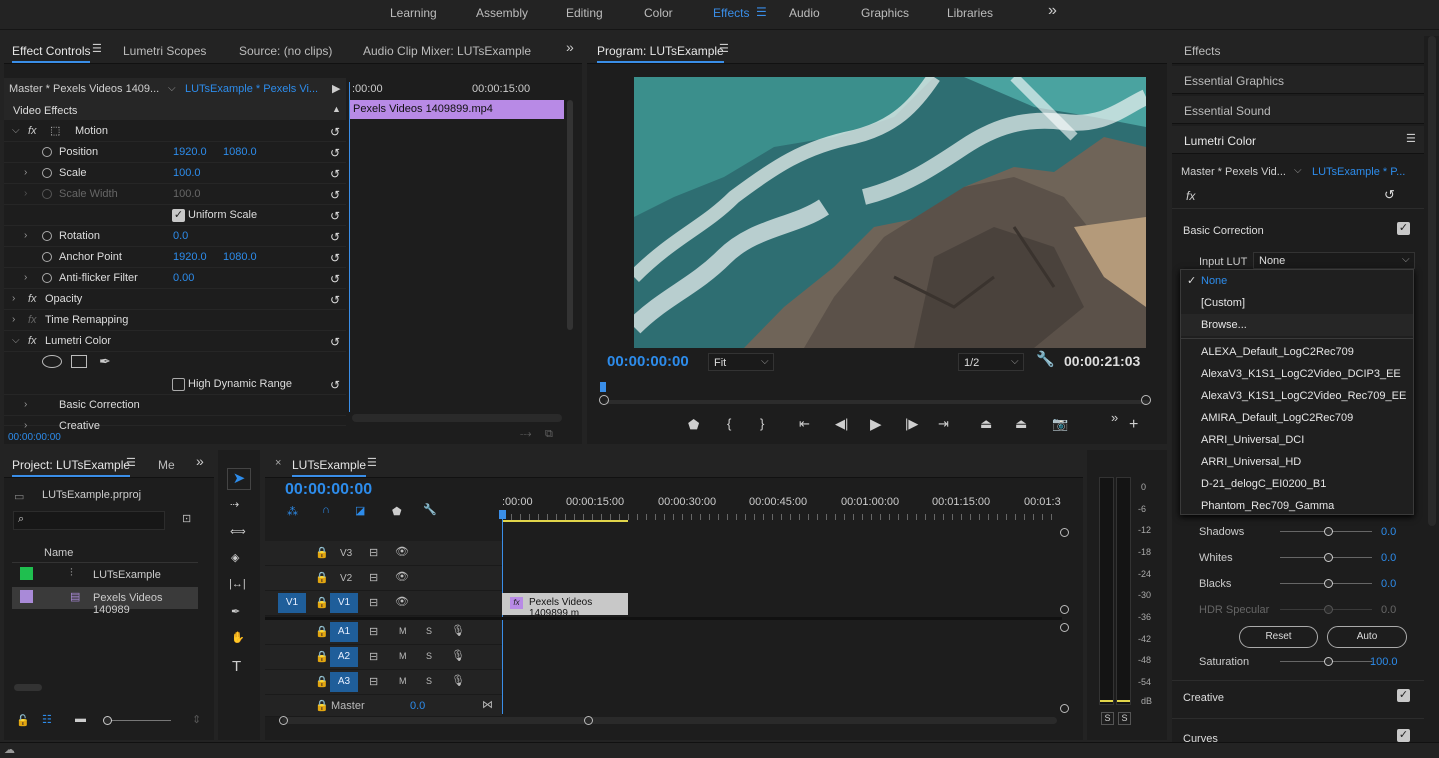 The width and height of the screenshot is (1439, 758). I want to click on lut-option-none: None, so click(1214, 281).